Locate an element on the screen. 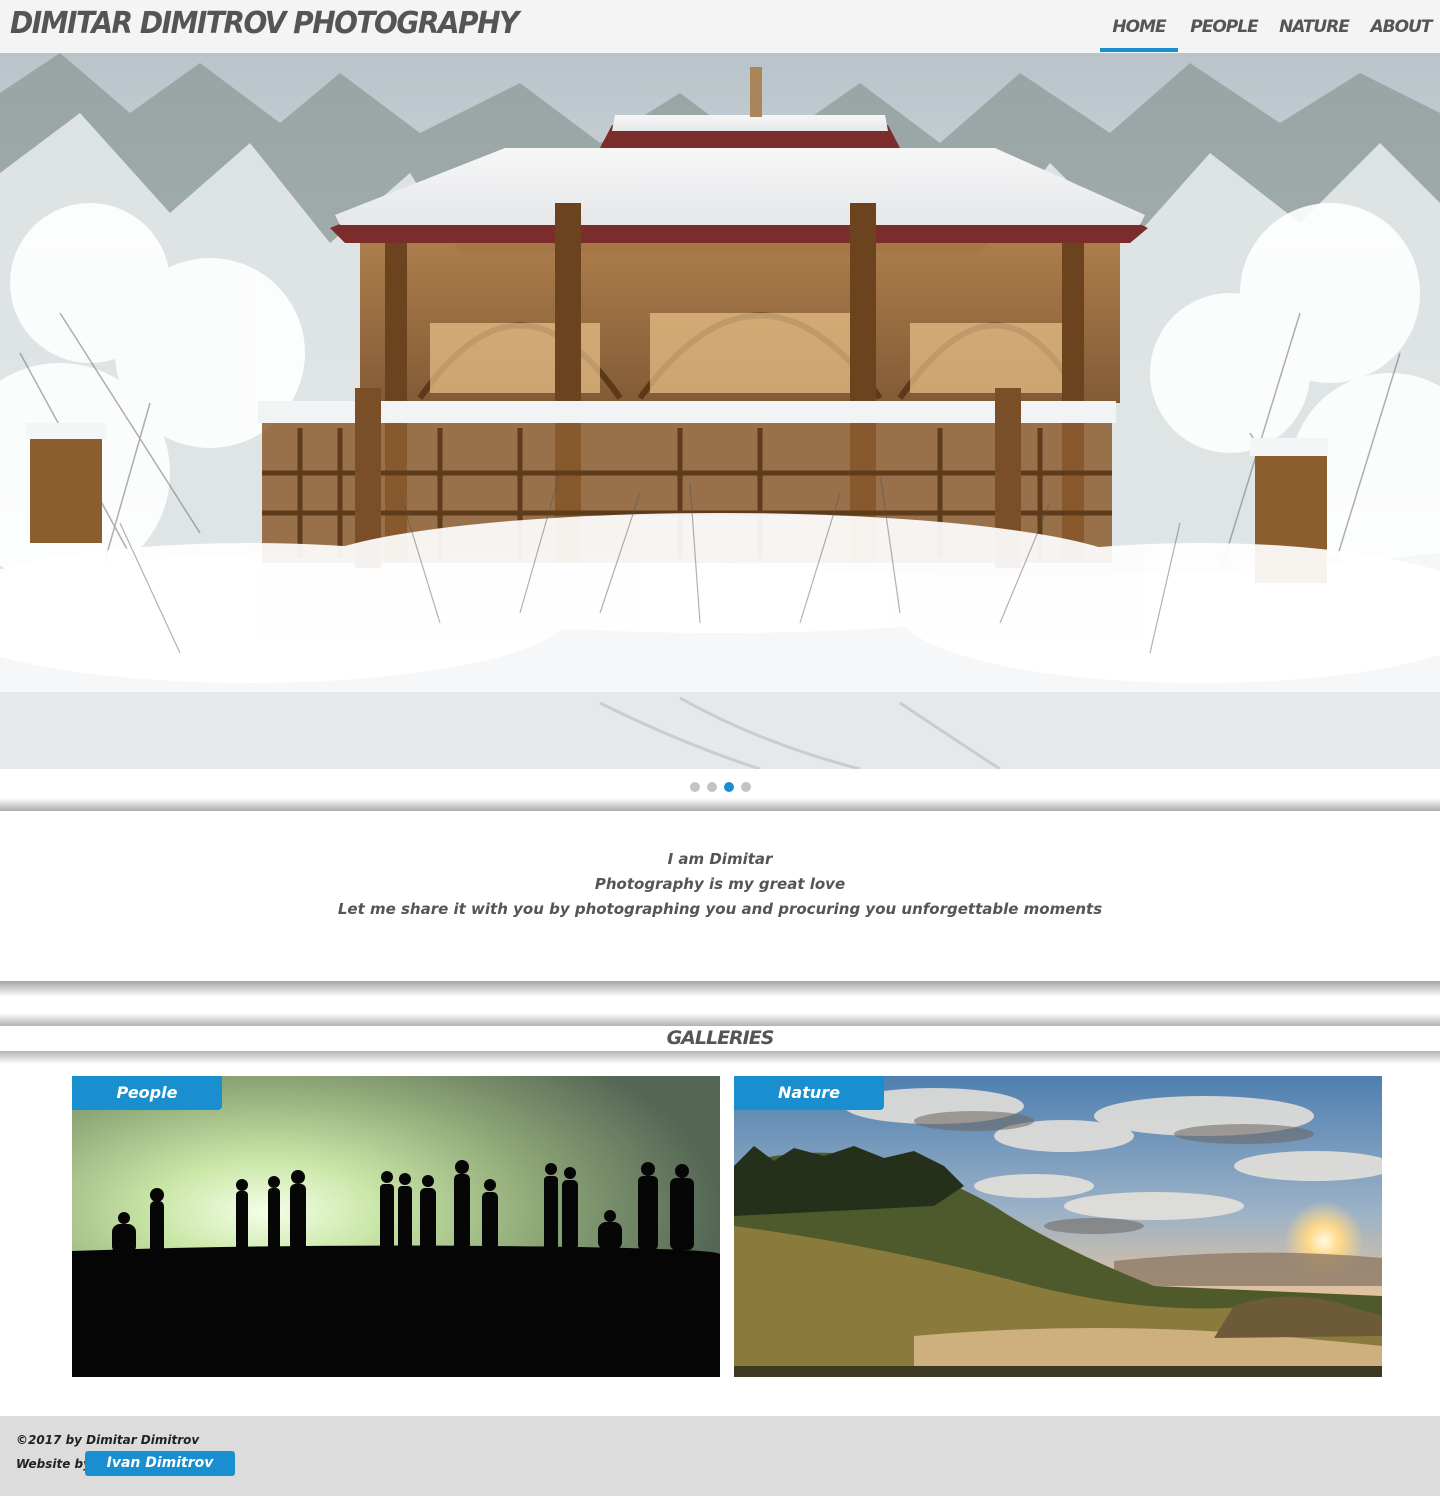 The width and height of the screenshot is (1440, 1496). galleries-heading-band: Galleries is located at coordinates (720, 1038).